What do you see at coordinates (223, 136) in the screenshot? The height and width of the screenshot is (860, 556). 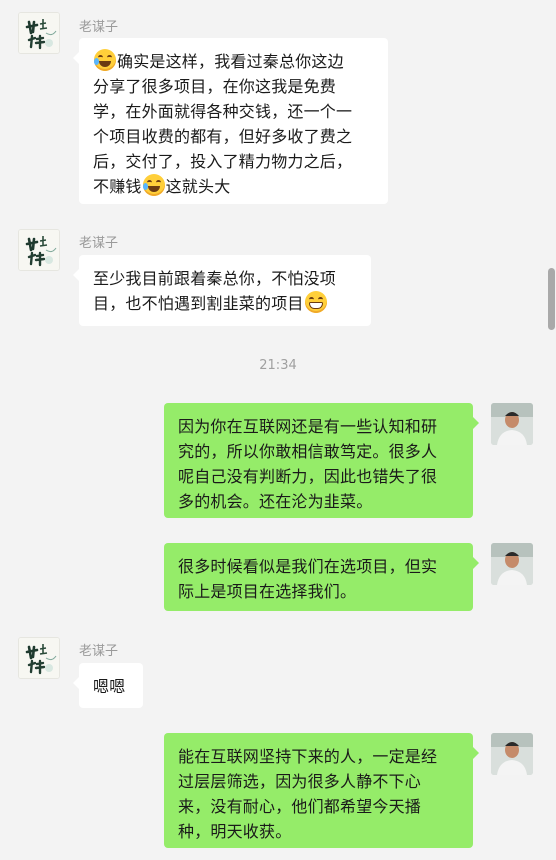 I see `message-line: 个项目收费的都有，但好多收了费之` at bounding box center [223, 136].